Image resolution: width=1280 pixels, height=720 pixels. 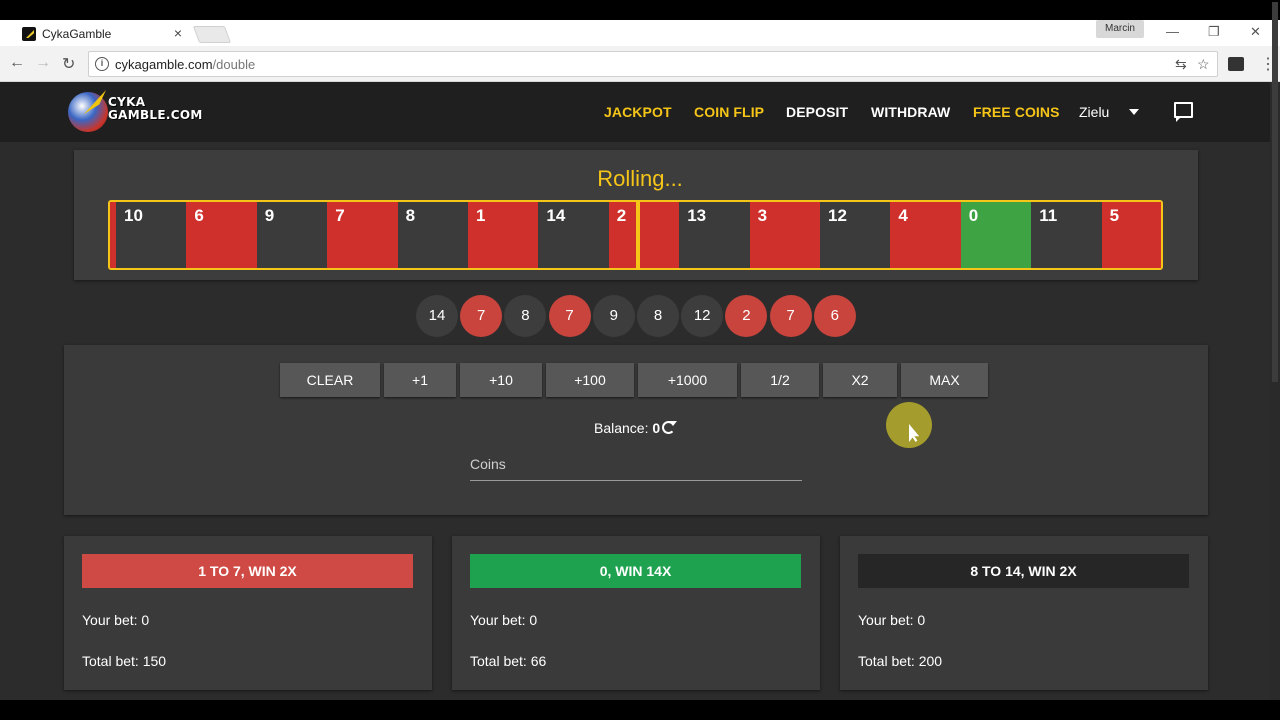 What do you see at coordinates (944, 380) in the screenshot?
I see `max-button: MAX` at bounding box center [944, 380].